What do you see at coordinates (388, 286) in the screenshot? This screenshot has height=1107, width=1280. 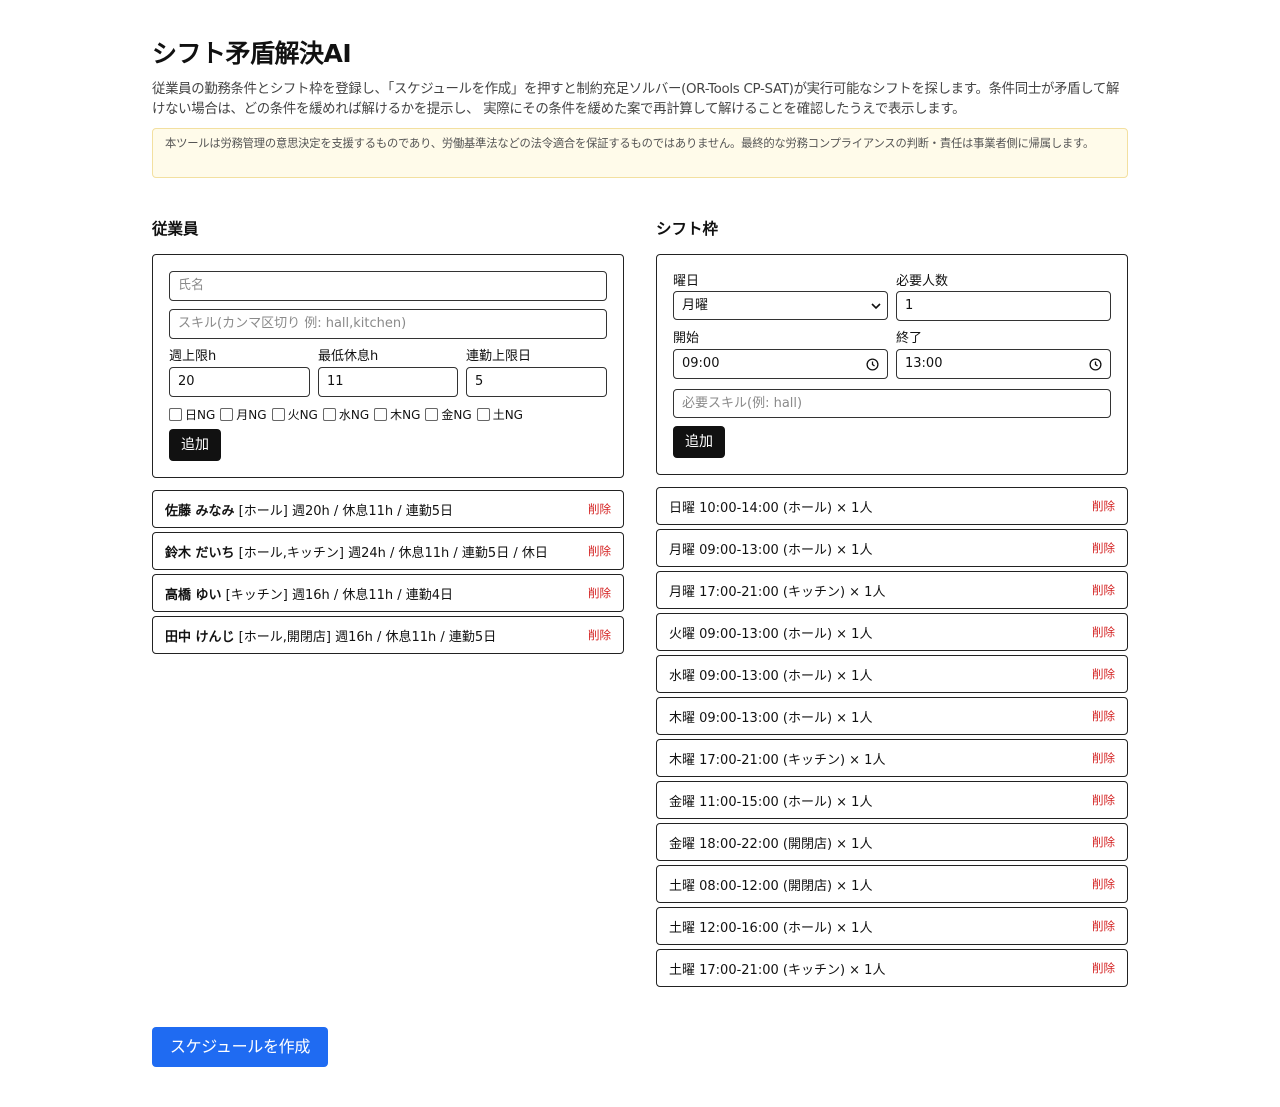 I see `employee-name-input: 氏名` at bounding box center [388, 286].